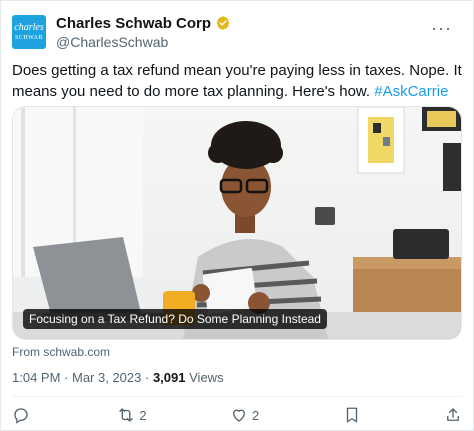 This screenshot has height=431, width=474. I want to click on share-button, so click(453, 415).